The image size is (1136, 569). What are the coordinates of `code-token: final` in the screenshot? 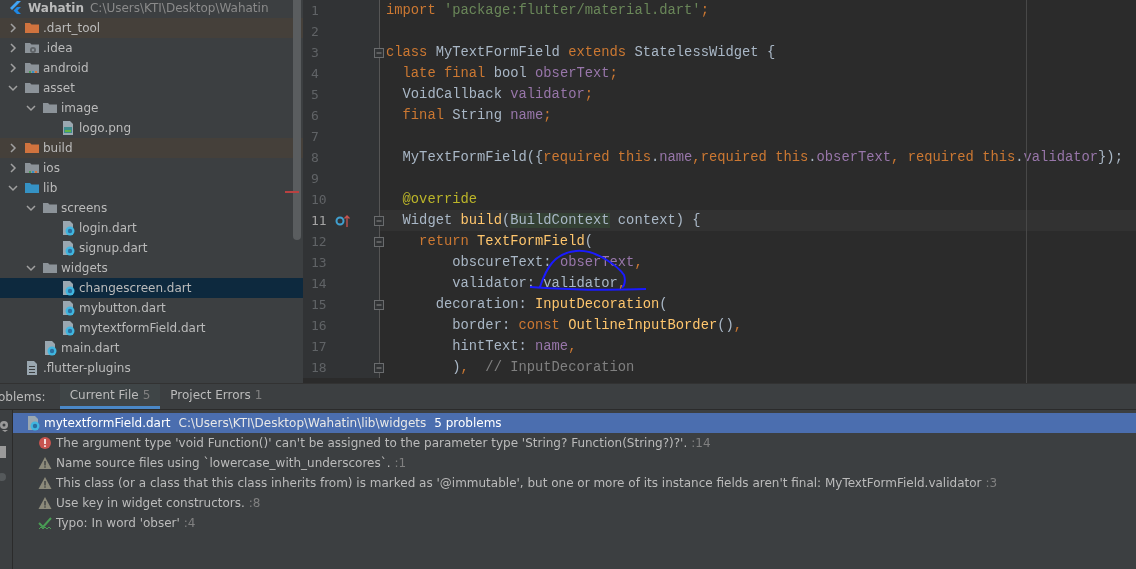 It's located at (423, 115).